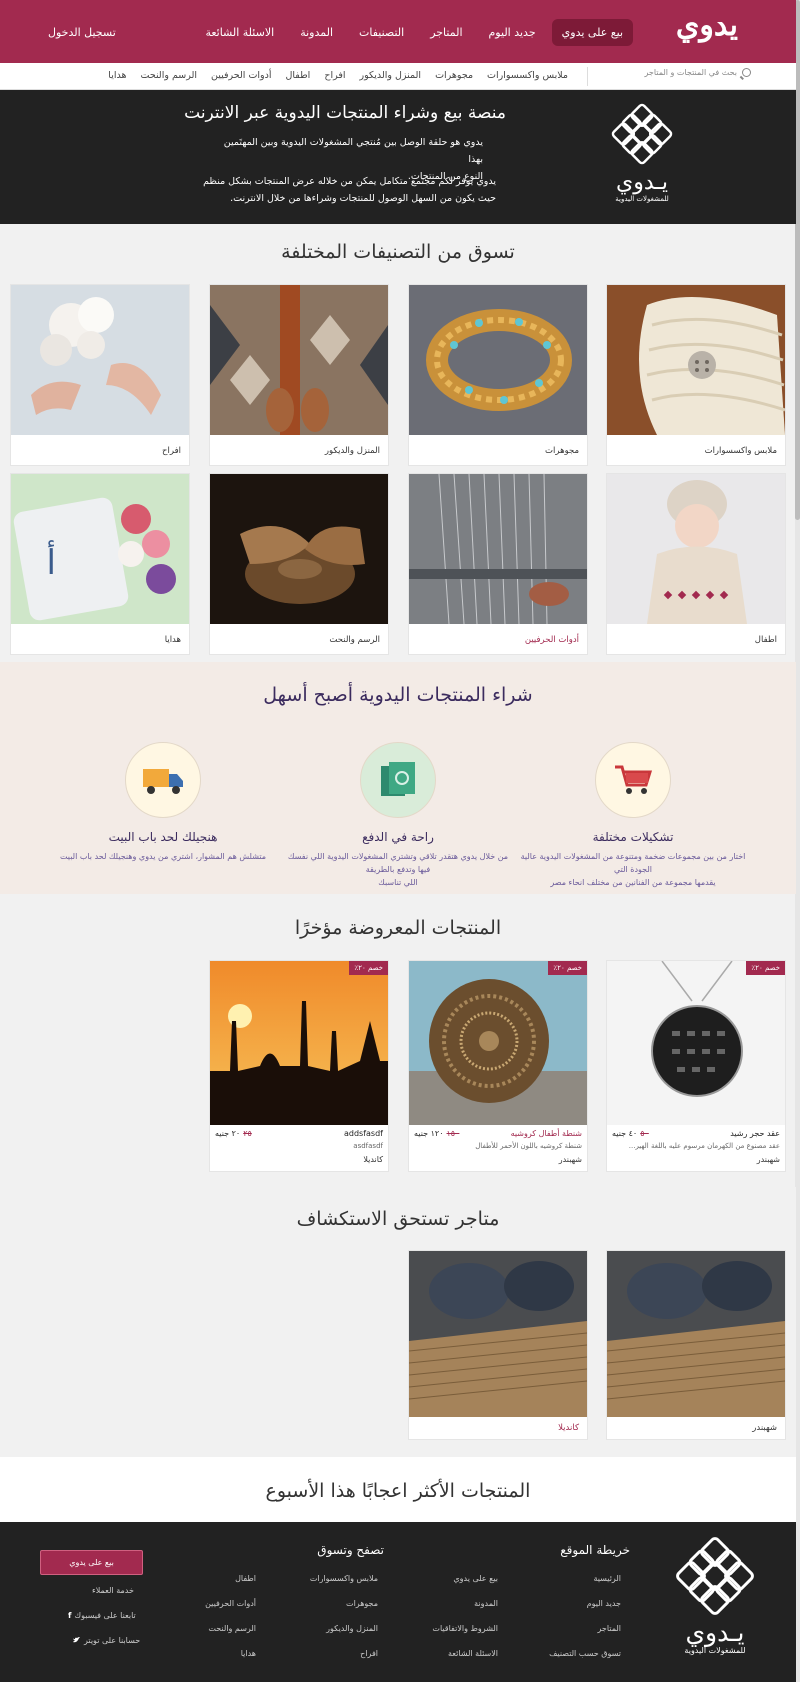 The image size is (800, 1682). I want to click on home-decor-image, so click(299, 360).